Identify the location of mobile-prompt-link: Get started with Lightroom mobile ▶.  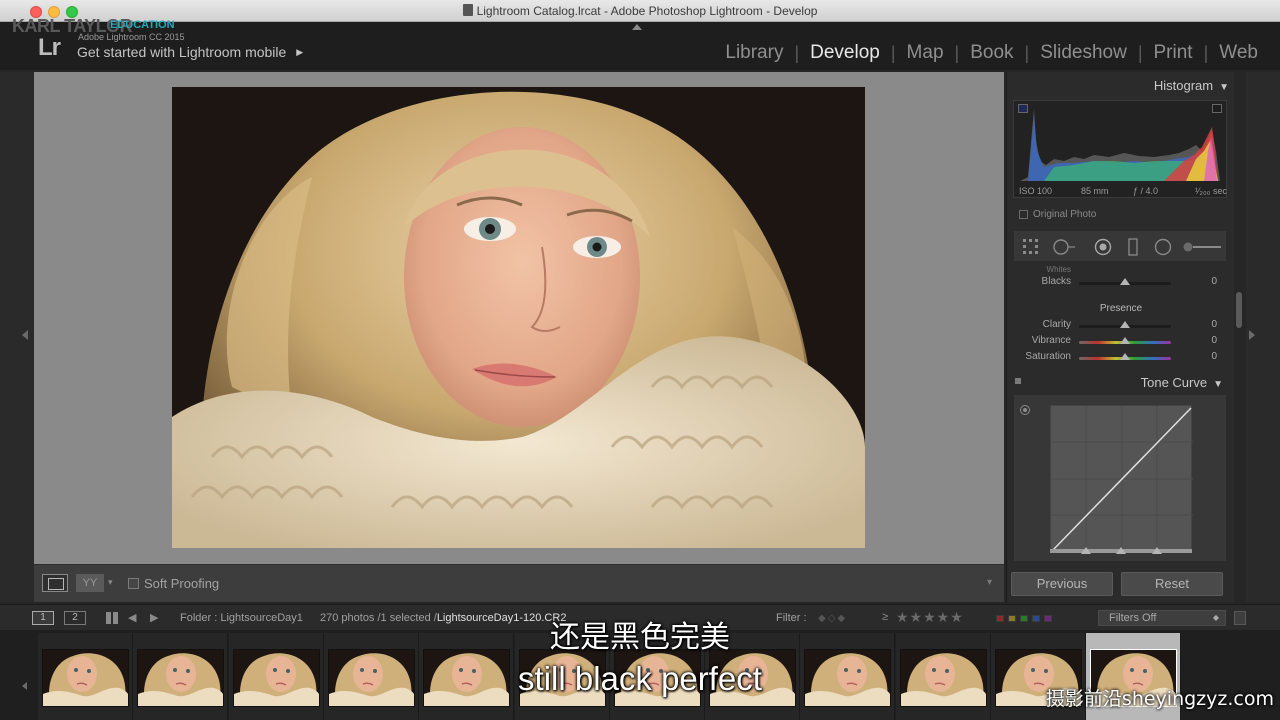
(190, 52).